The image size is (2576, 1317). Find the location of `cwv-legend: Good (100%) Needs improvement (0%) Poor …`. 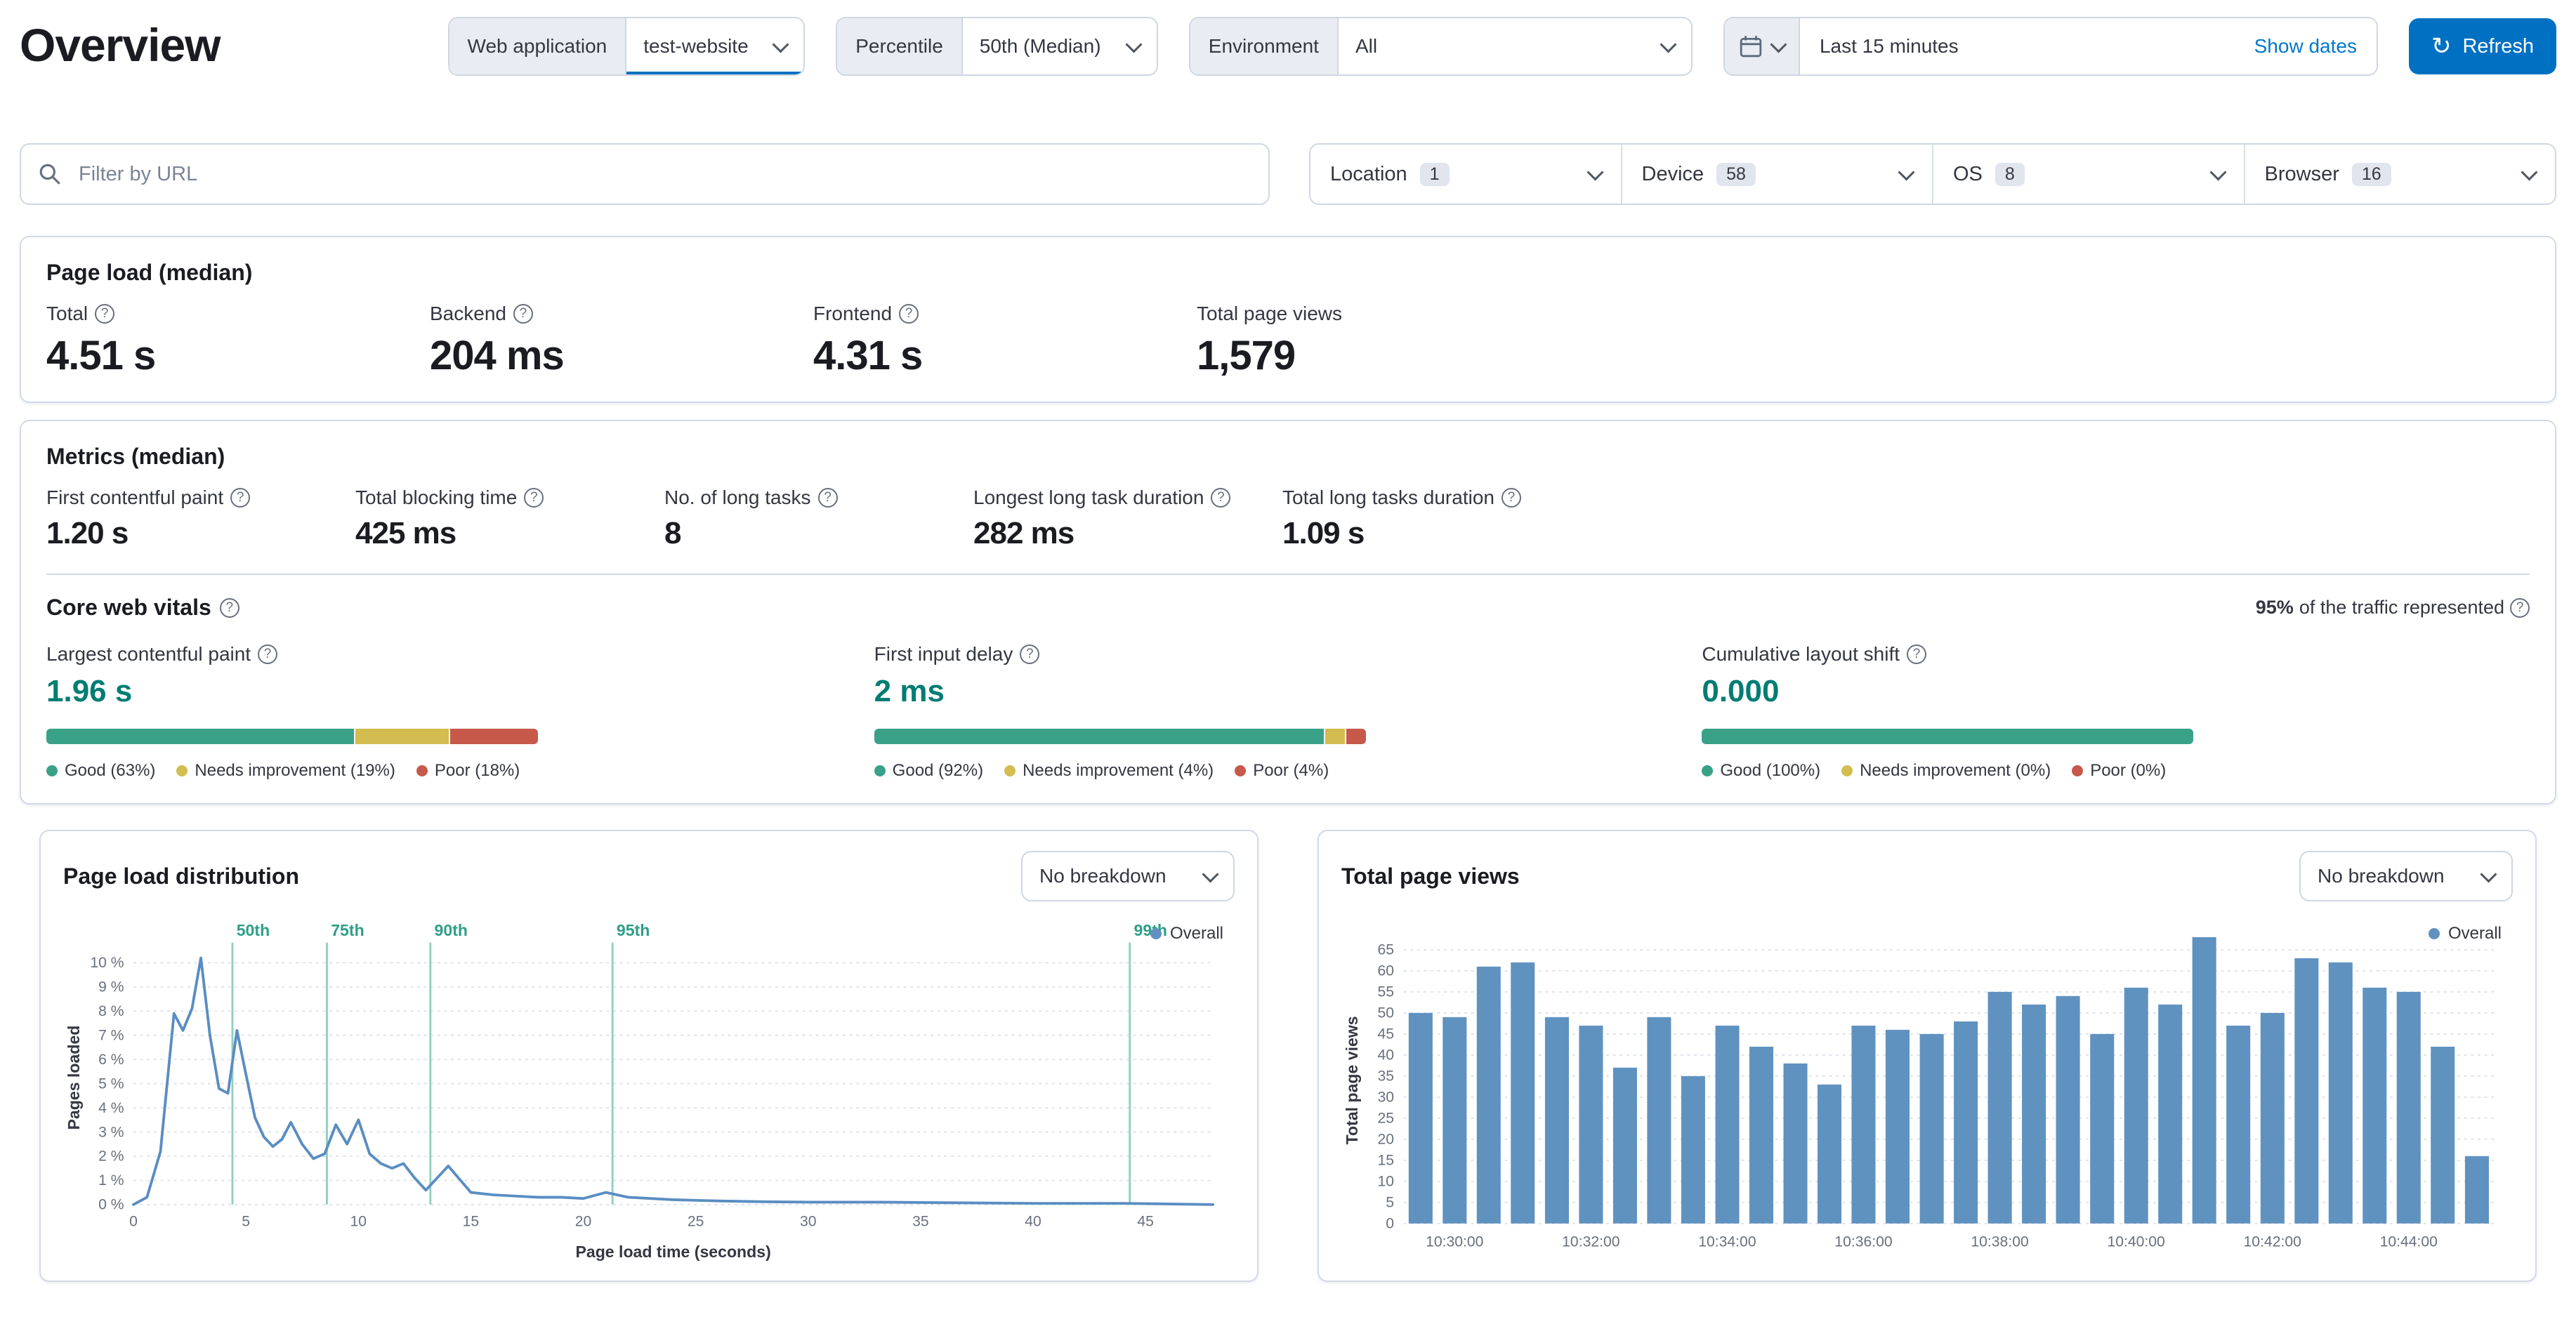

cwv-legend: Good (100%) Needs improvement (0%) Poor … is located at coordinates (2116, 771).